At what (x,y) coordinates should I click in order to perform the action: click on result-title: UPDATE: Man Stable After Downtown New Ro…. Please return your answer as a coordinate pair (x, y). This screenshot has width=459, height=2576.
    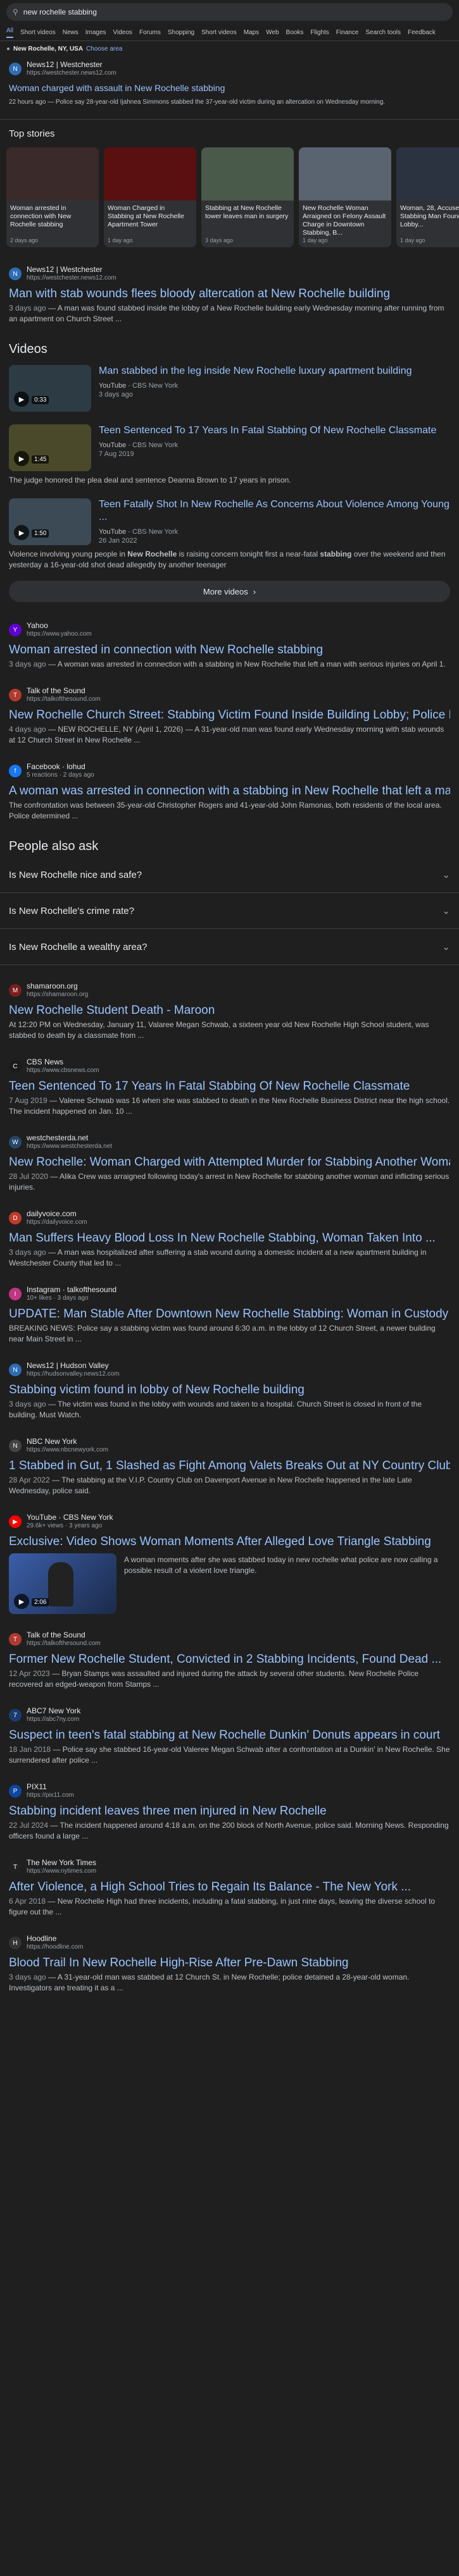
    Looking at the image, I should click on (229, 1314).